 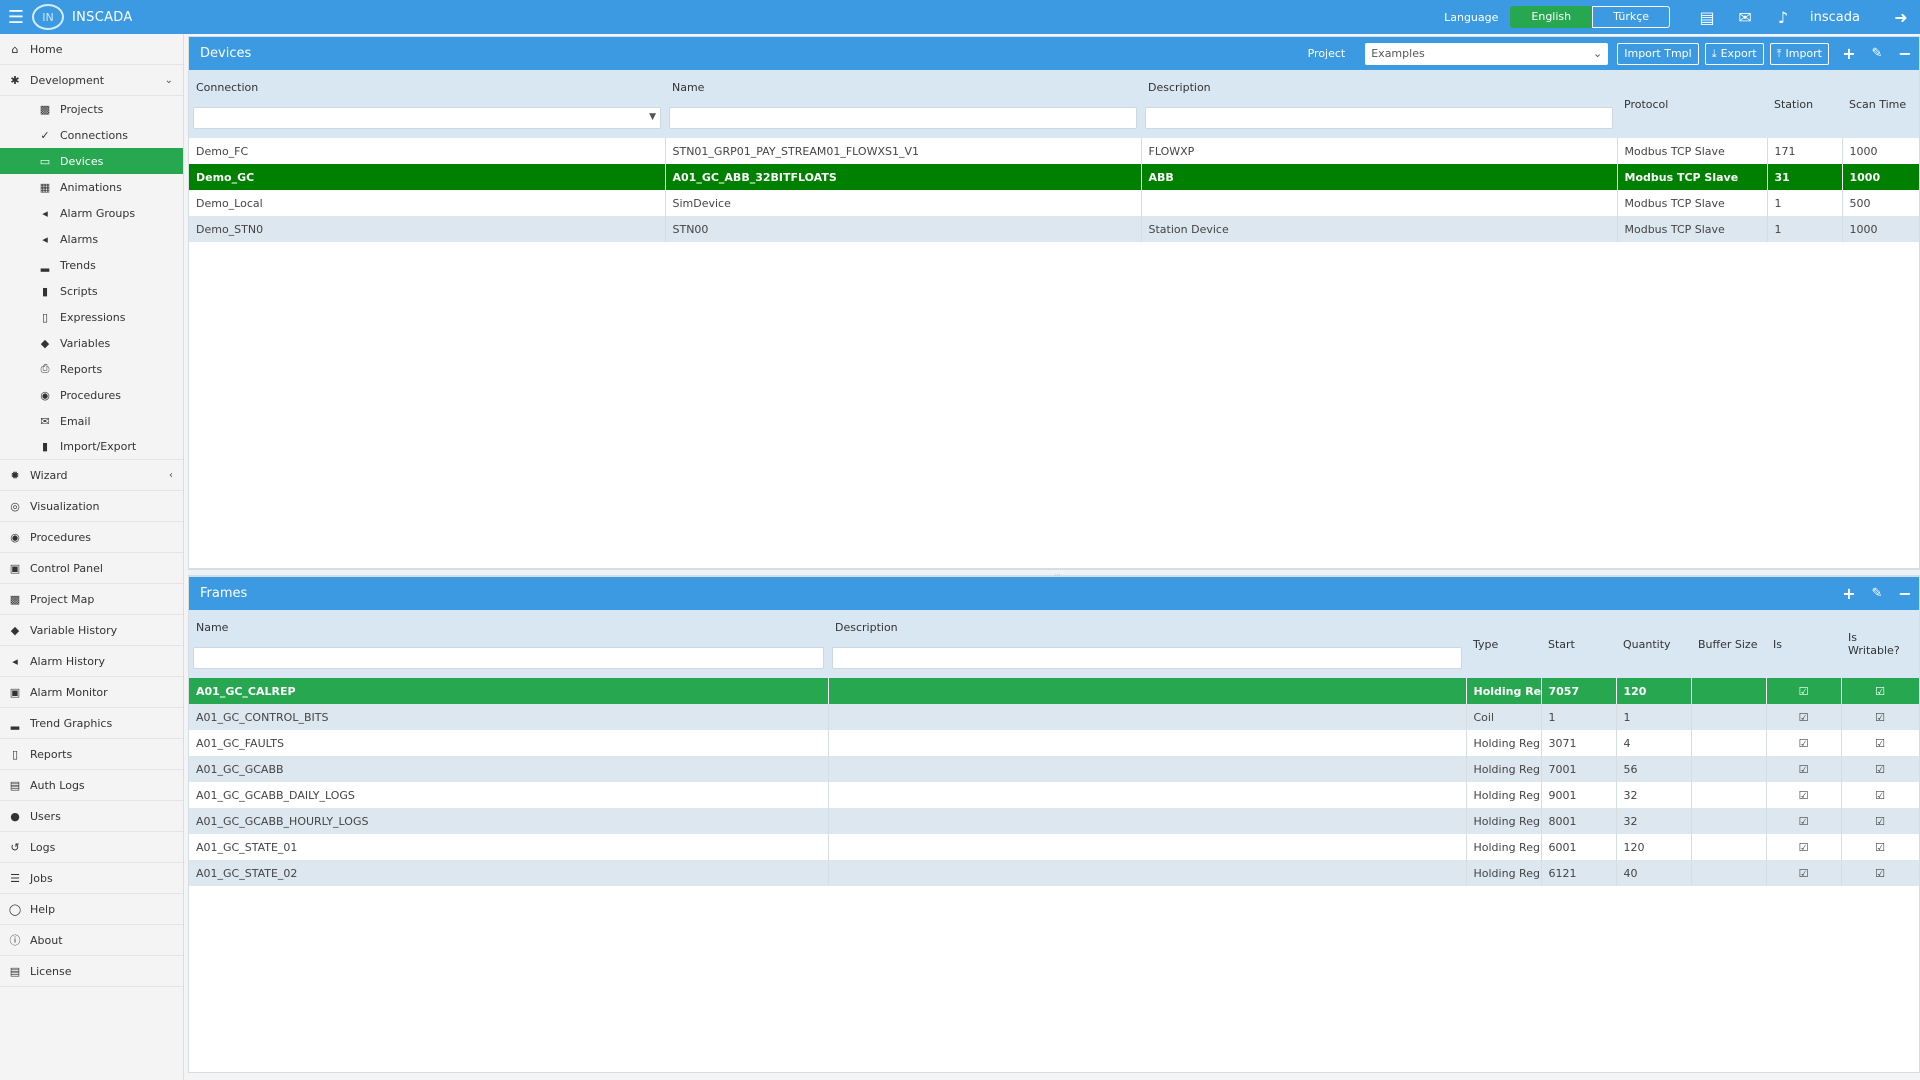 I want to click on eye-icon: ◎, so click(x=15, y=506).